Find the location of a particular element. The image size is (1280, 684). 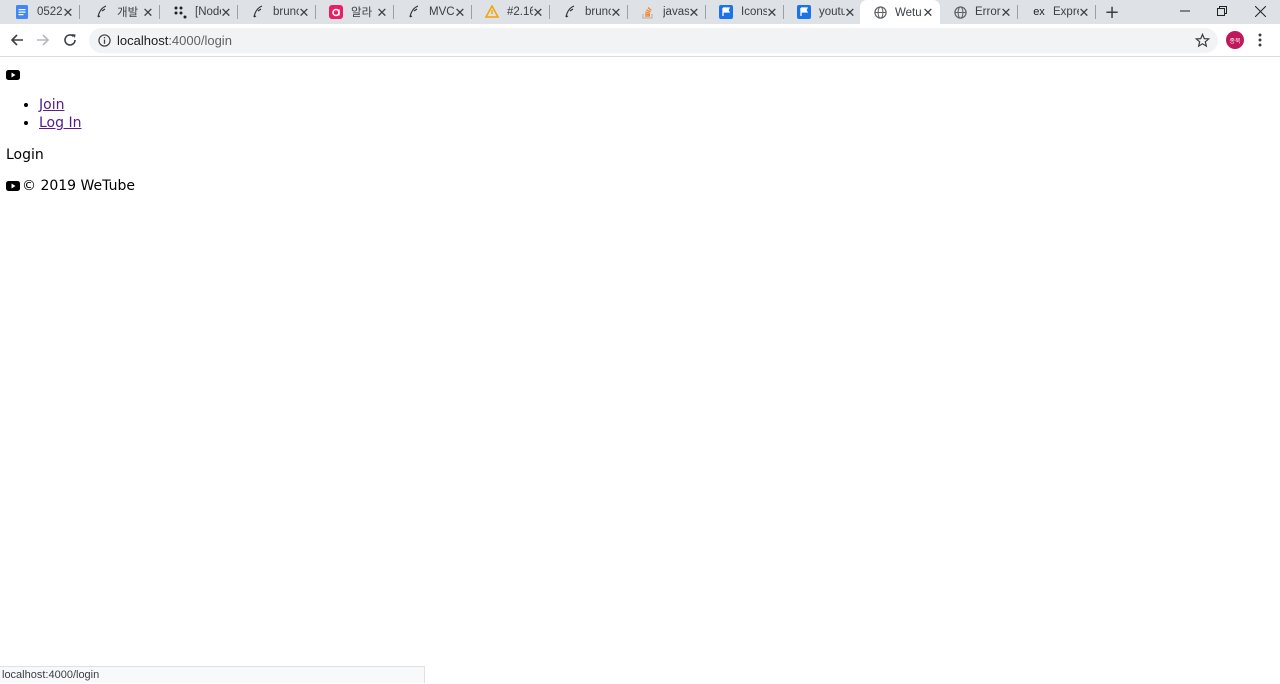

tab-0522: 0522 ✕ is located at coordinates (41, 12).